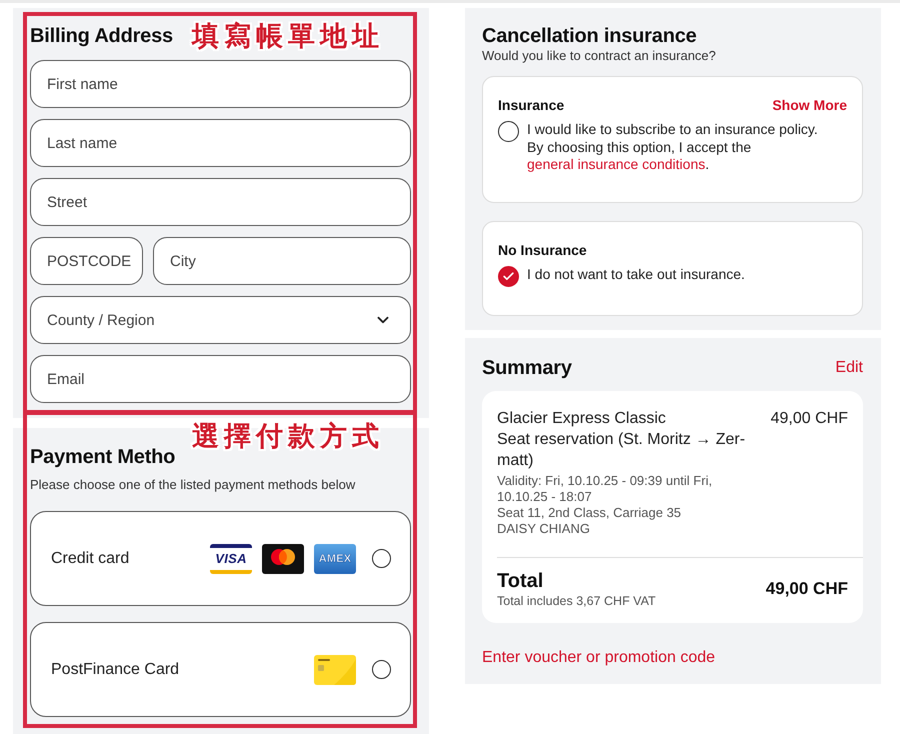 This screenshot has width=900, height=734. What do you see at coordinates (527, 368) in the screenshot?
I see `section-title: Summary` at bounding box center [527, 368].